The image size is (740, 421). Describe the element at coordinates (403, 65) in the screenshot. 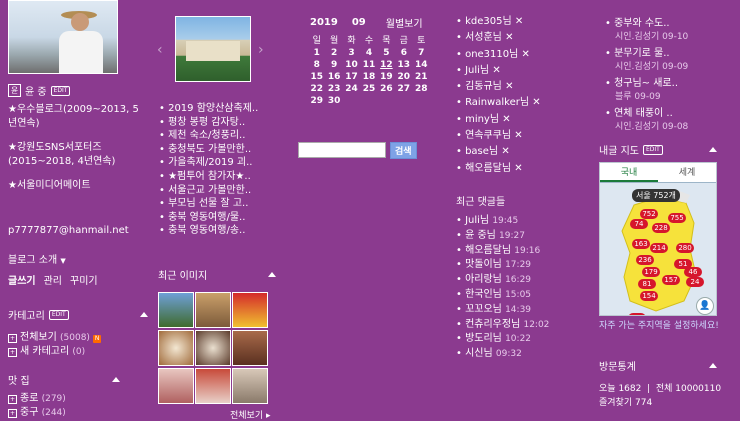

I see `calendar-day: 13` at that location.